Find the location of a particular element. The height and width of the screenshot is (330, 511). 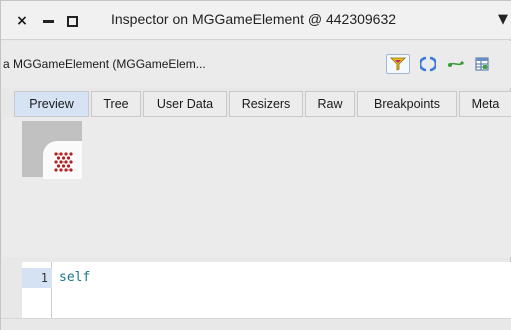

tab-label: Tree is located at coordinates (116, 104).